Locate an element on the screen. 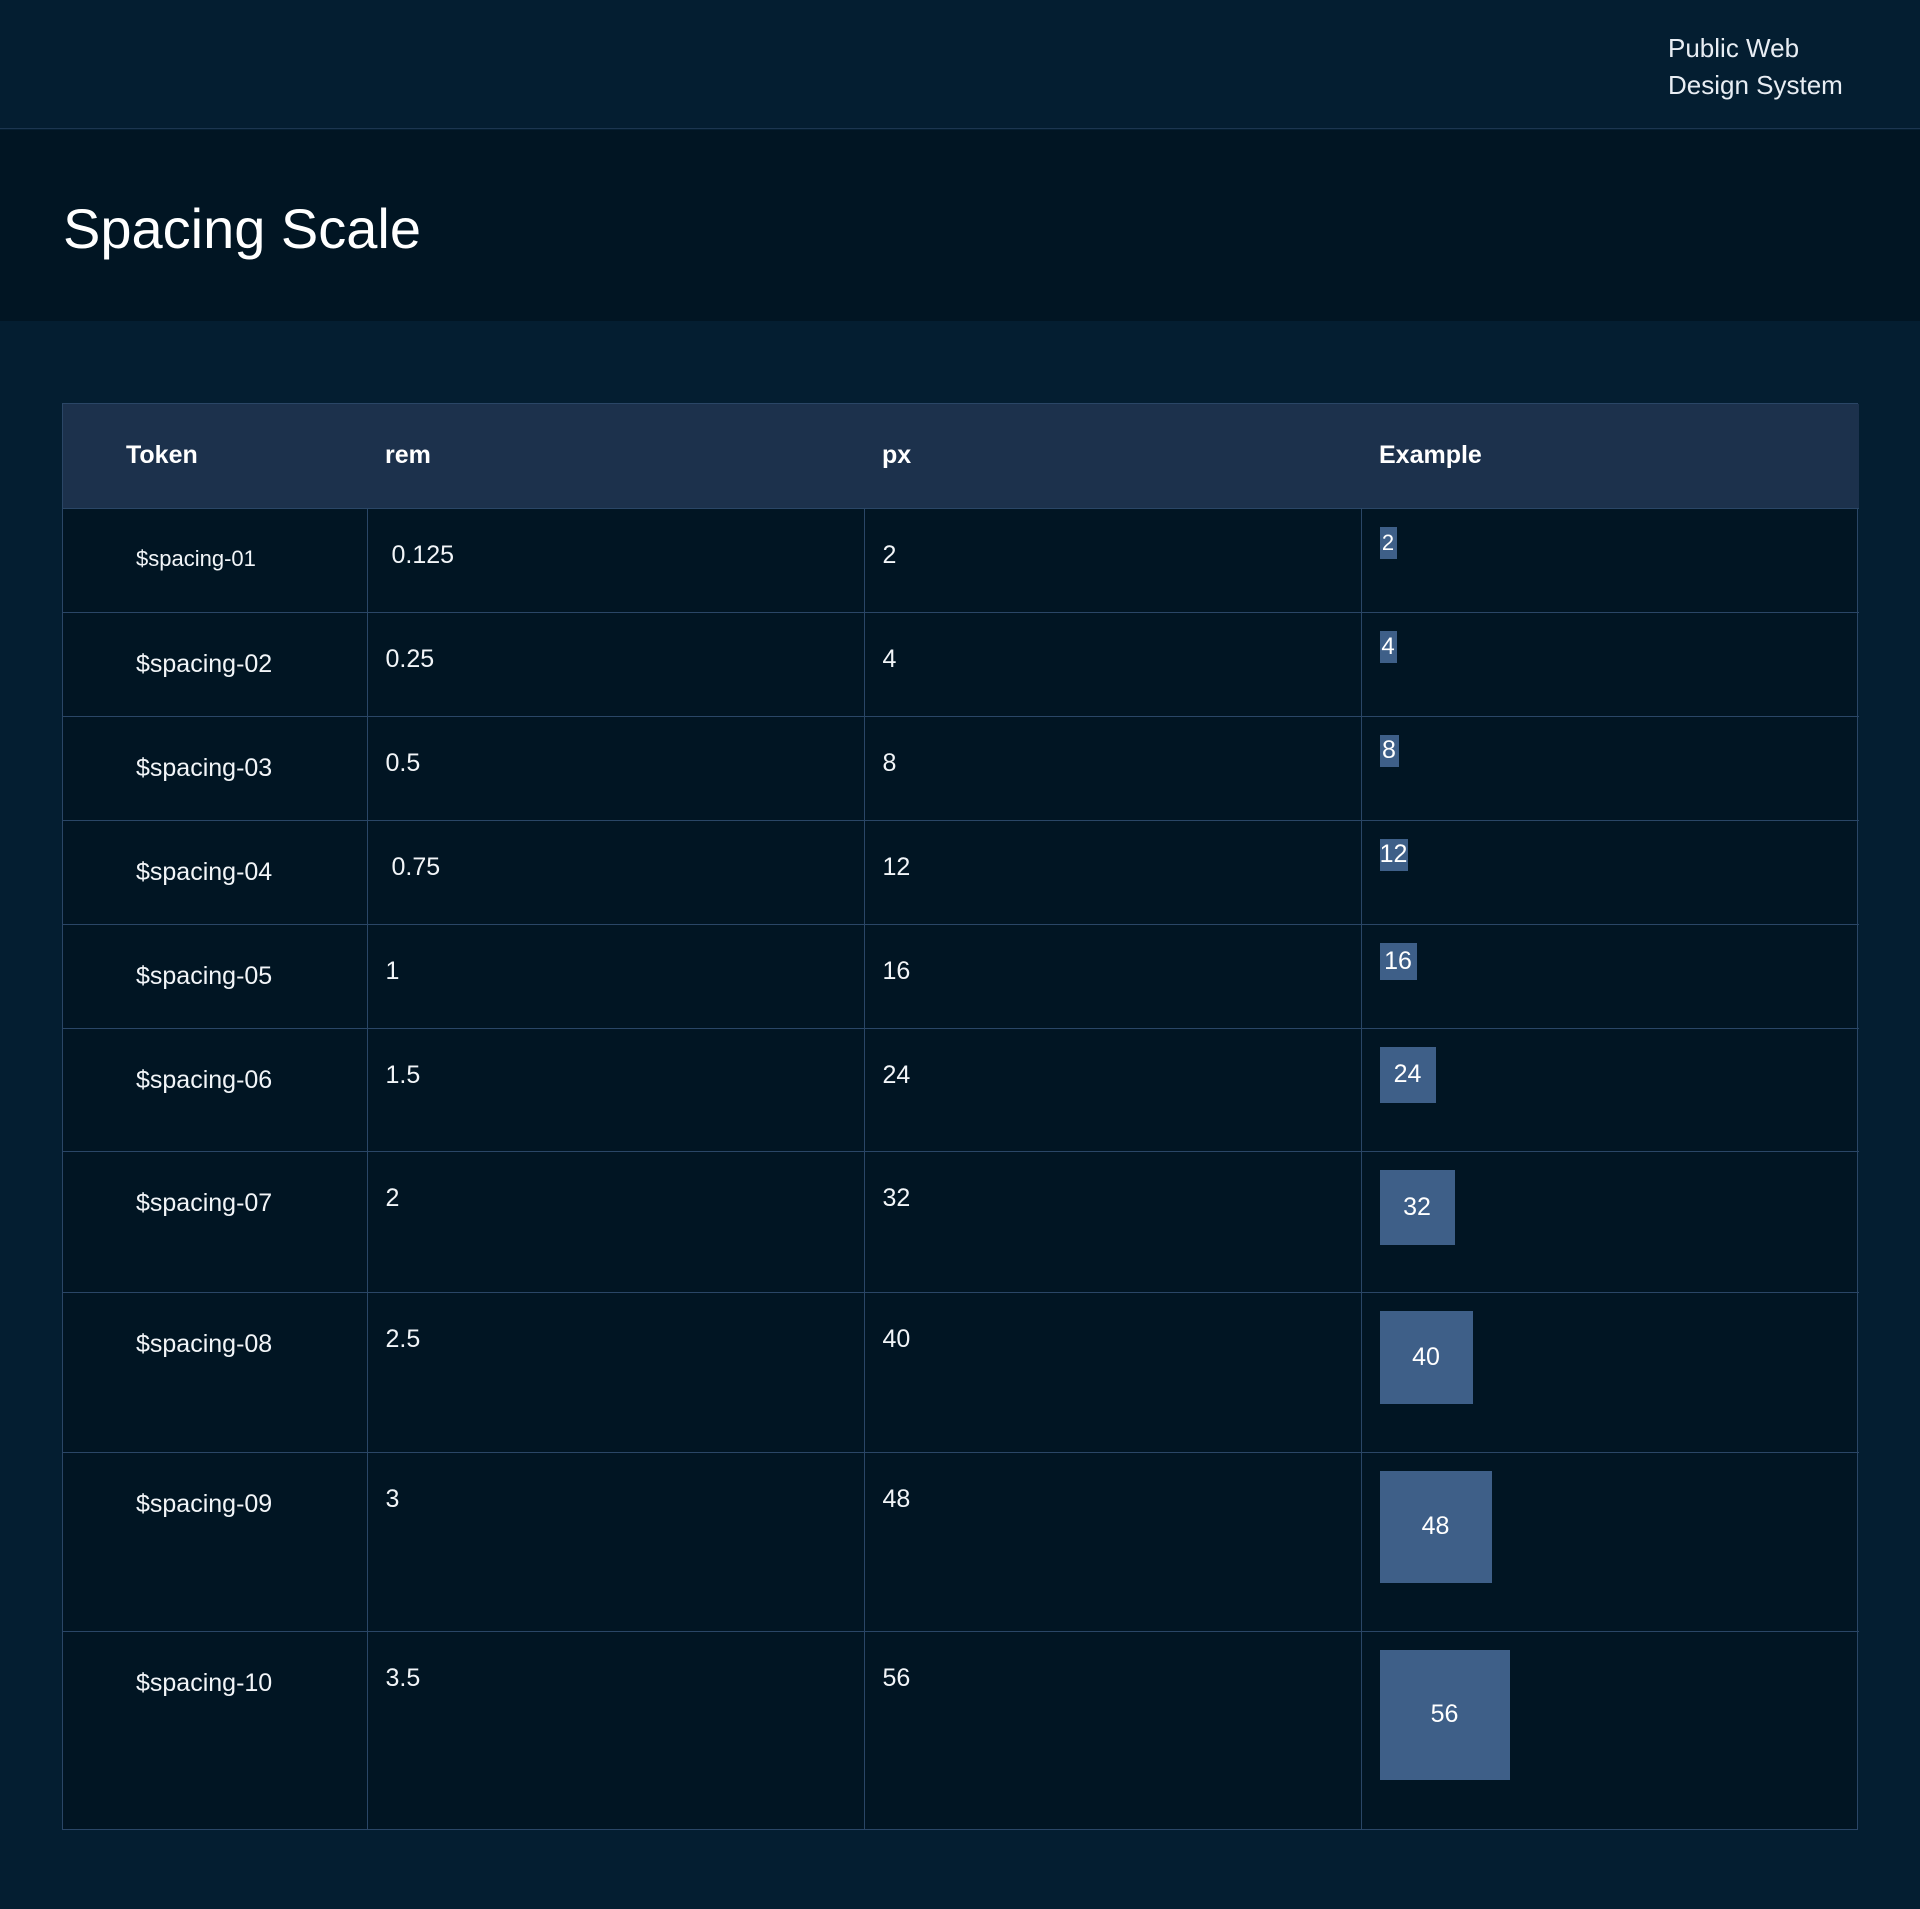  example-cell: 40 is located at coordinates (1609, 1371).